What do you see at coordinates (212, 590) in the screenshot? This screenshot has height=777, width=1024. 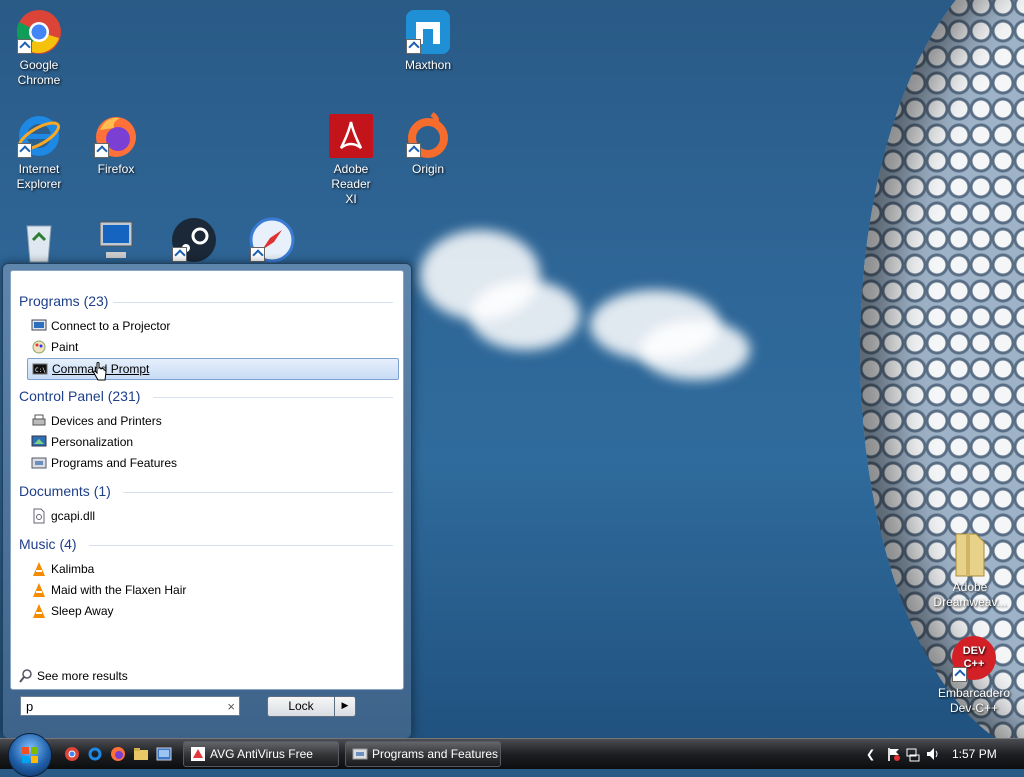 I see `result-maid-flaxen-hair: Maid with the Flaxen Hair` at bounding box center [212, 590].